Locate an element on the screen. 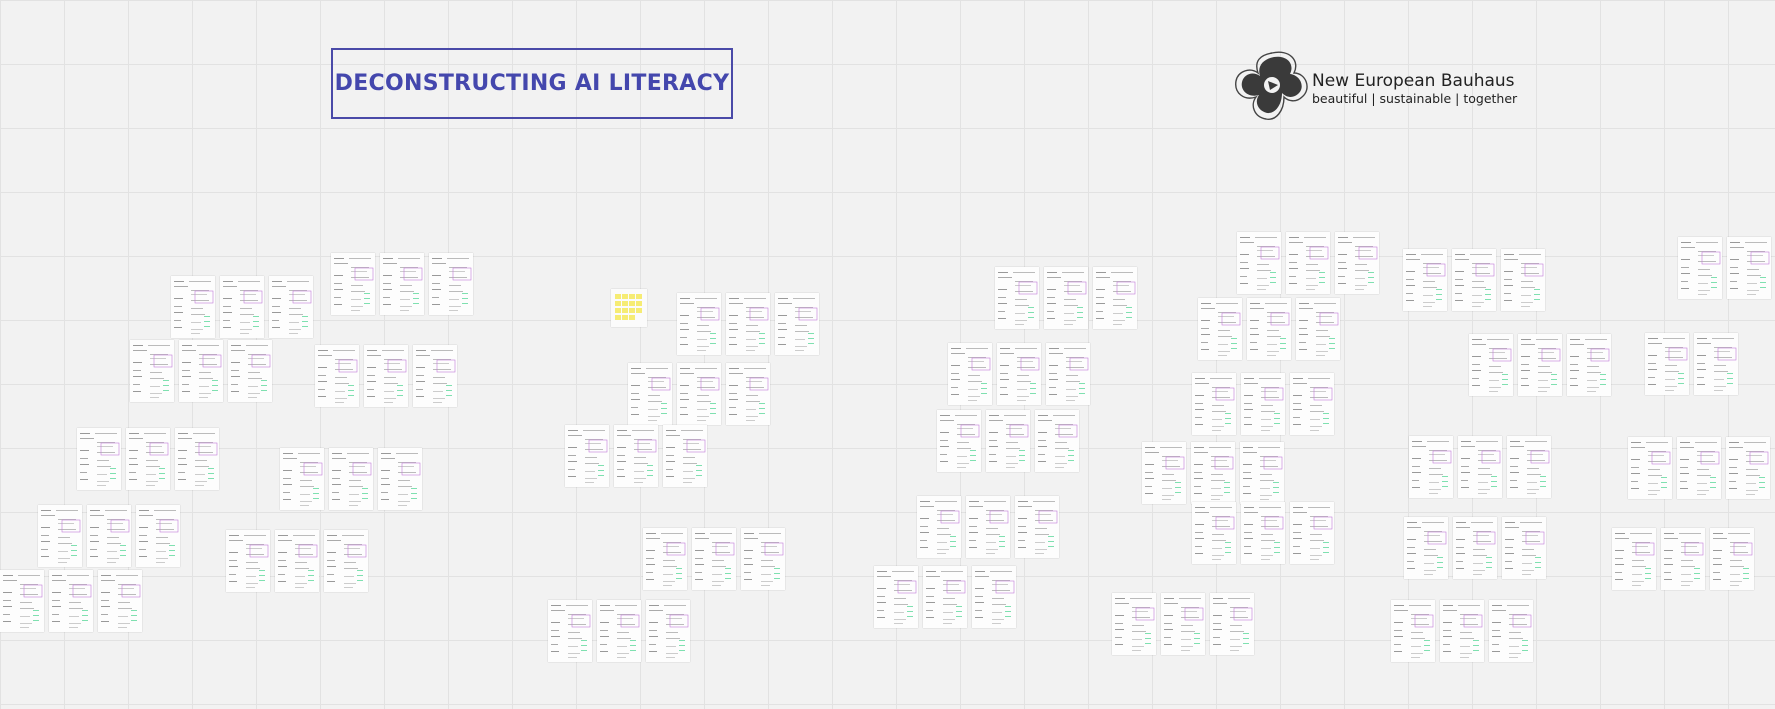  board-title-frame: DECONSTRUCTING AI LITERACY is located at coordinates (532, 83).